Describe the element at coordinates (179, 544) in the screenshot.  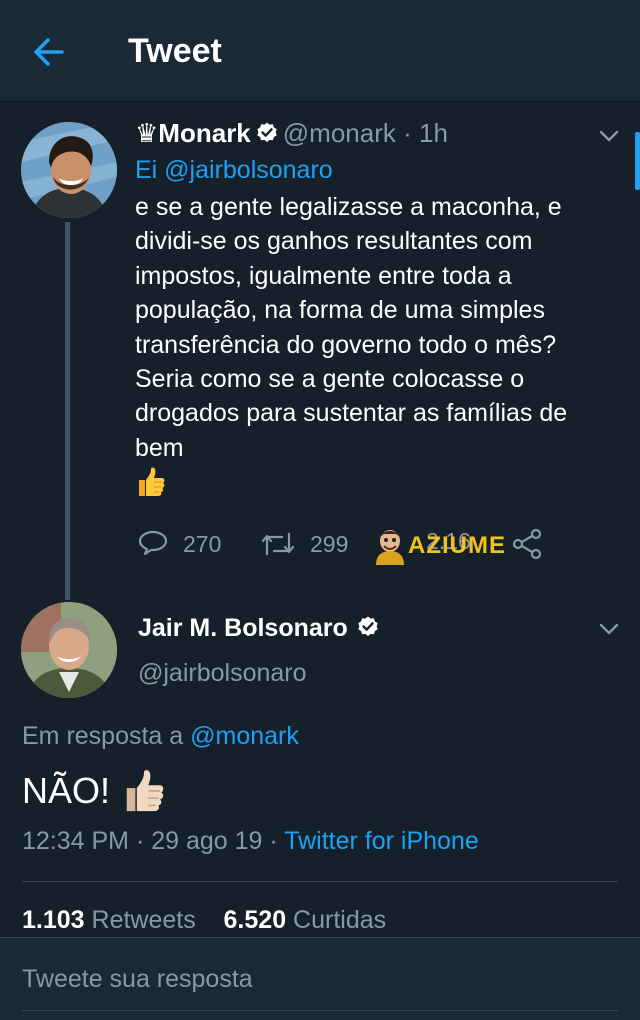
I see `reply-action: 270` at that location.